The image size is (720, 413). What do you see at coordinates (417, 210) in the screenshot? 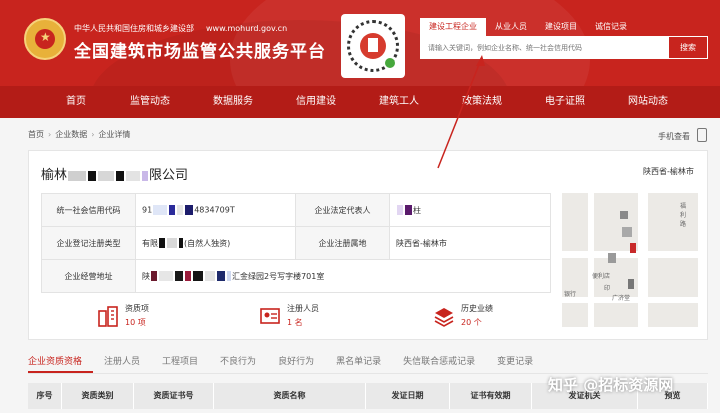
I see `legal-rep-value: 柱` at bounding box center [417, 210].